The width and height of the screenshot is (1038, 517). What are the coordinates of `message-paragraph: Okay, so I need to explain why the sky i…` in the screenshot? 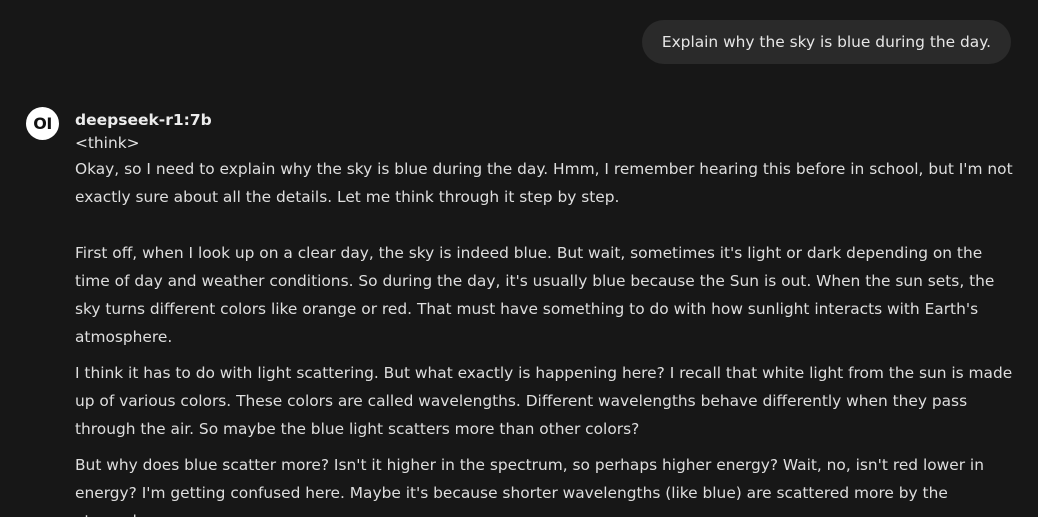 It's located at (544, 183).